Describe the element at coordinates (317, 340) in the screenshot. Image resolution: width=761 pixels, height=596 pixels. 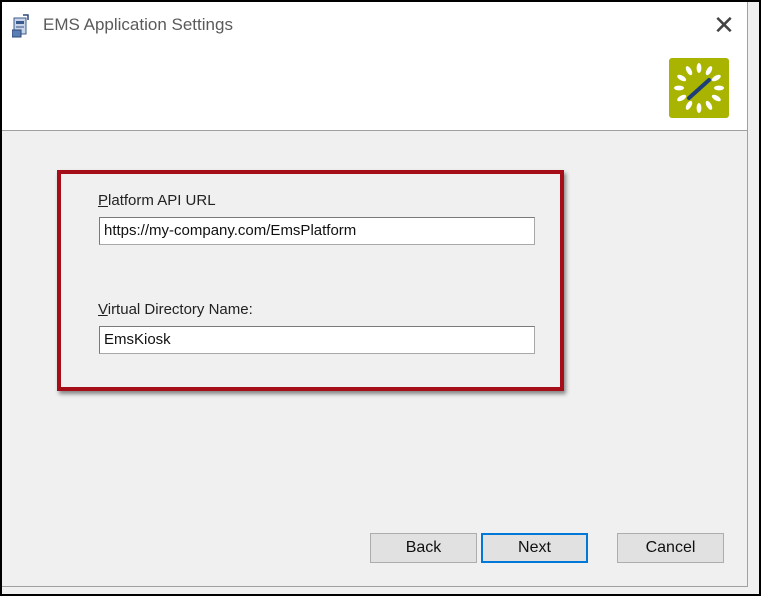
I see `virtual-directory-name-input: EmsKiosk` at that location.